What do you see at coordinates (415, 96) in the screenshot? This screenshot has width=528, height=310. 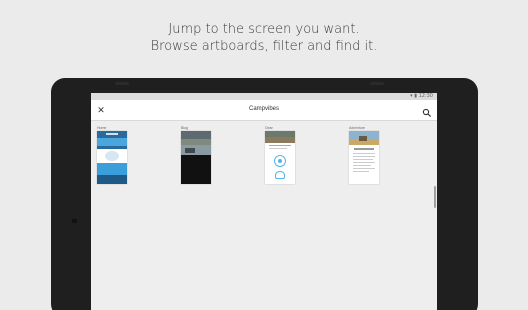 I see `battery-icon: ▮` at bounding box center [415, 96].